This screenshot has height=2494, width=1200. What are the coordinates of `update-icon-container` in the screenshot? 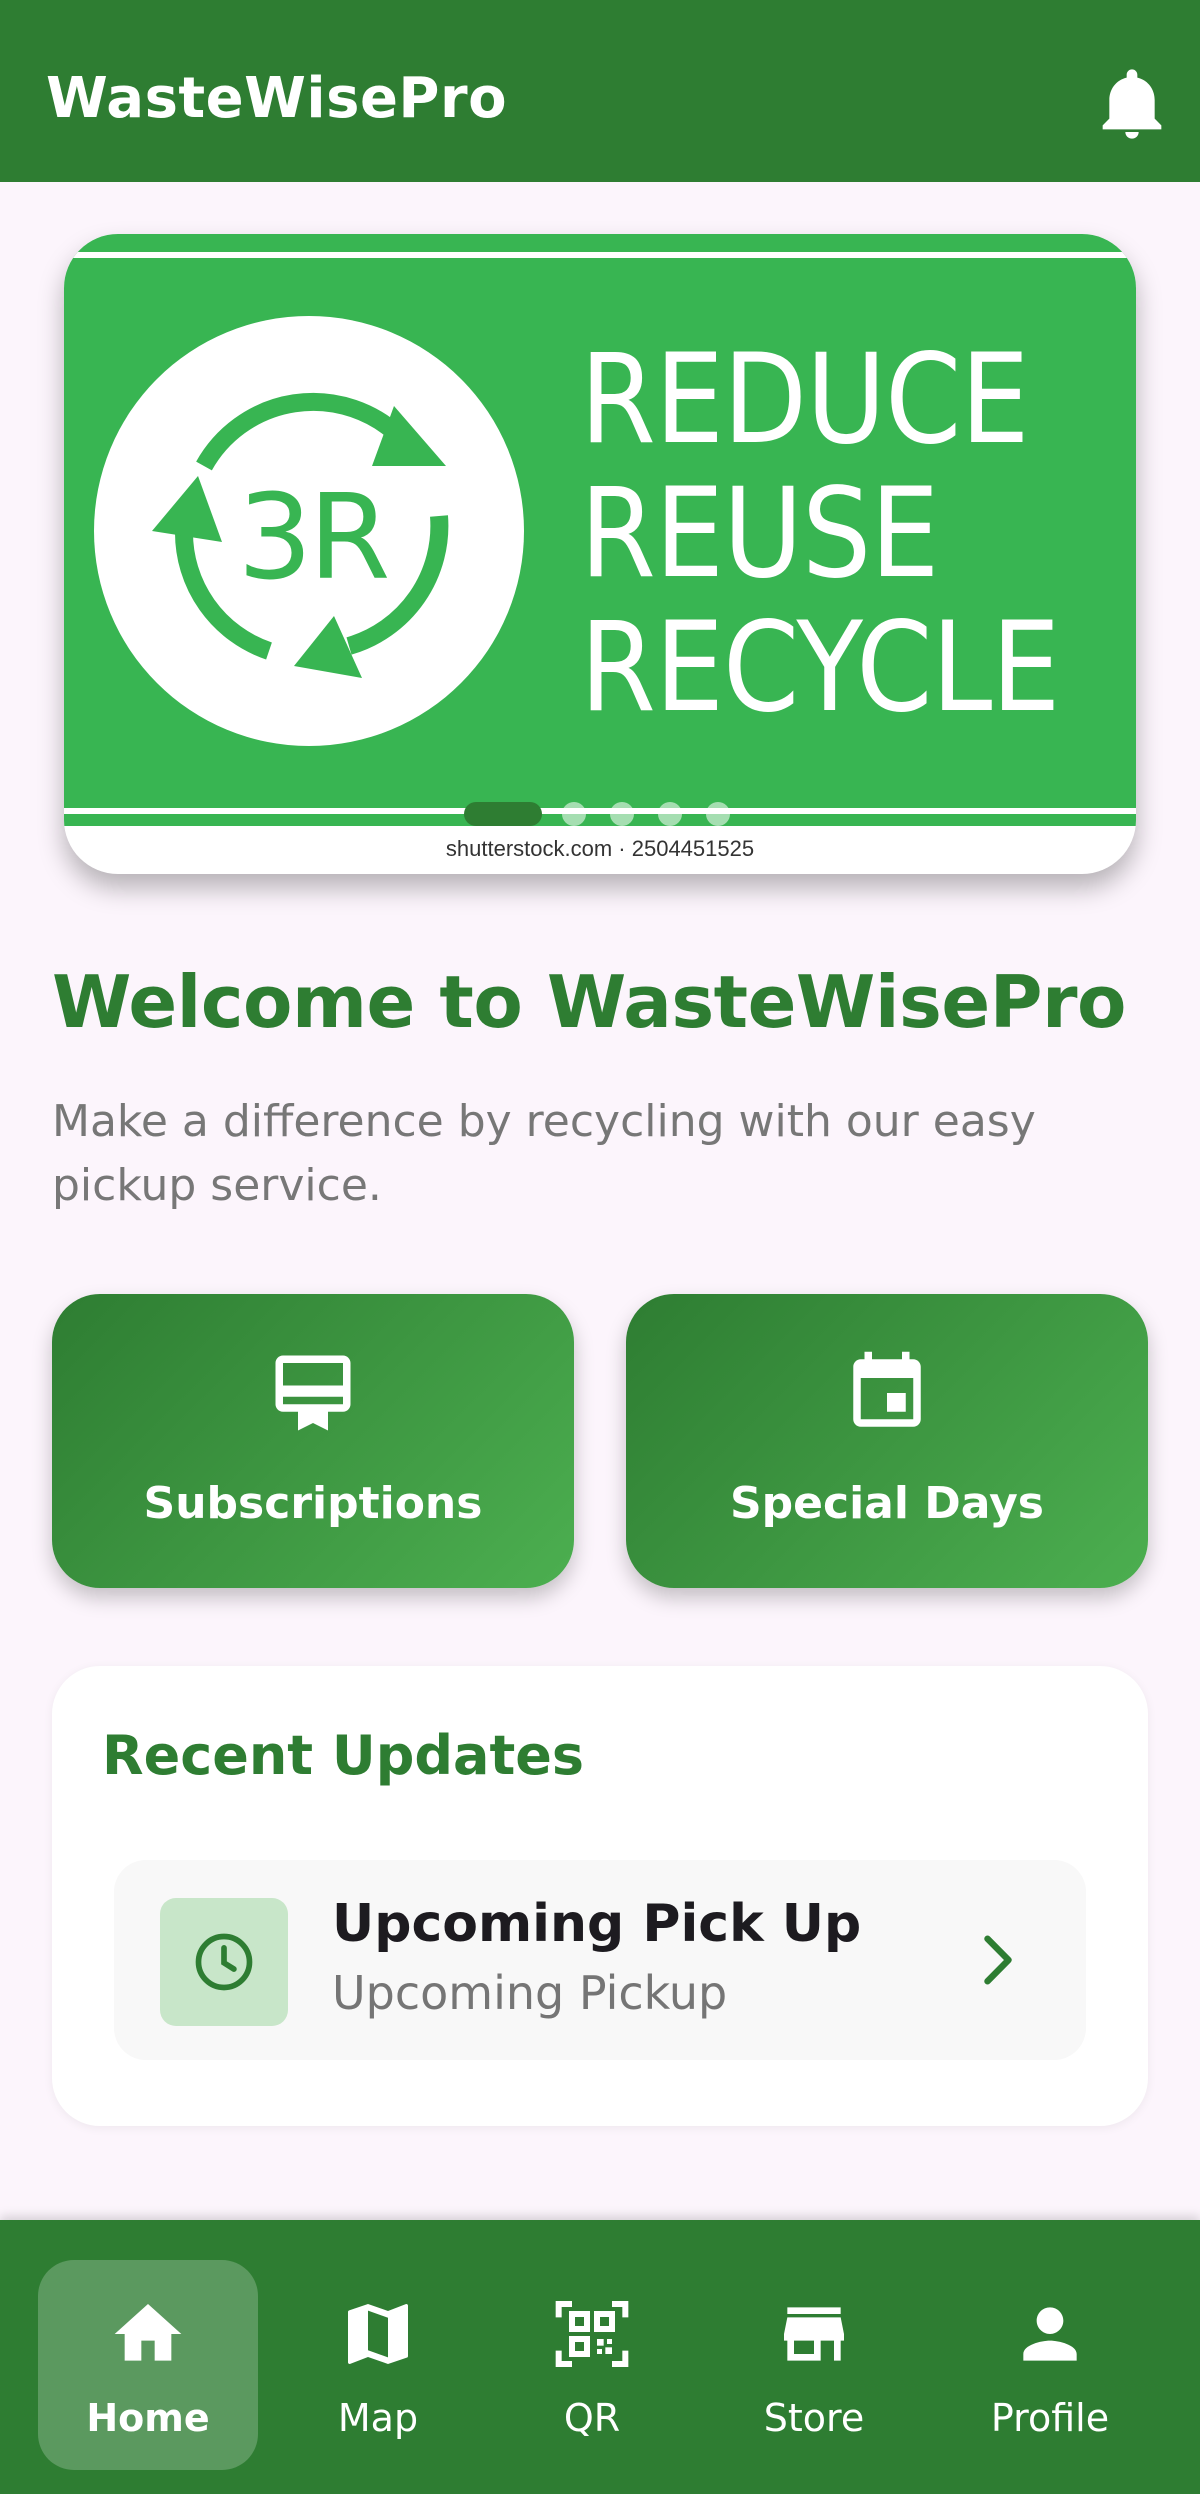 It's located at (224, 1962).